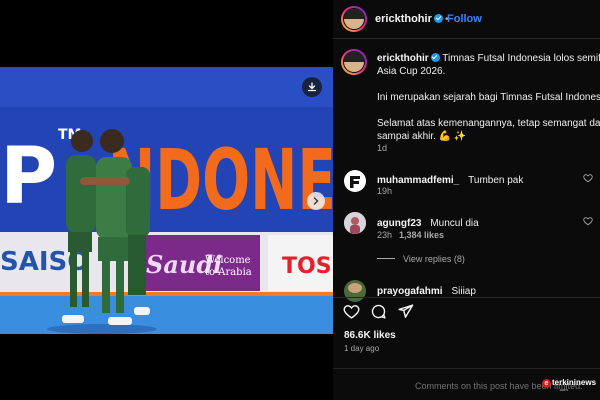 This screenshot has width=600, height=400. I want to click on brand-logo-icon, so click(355, 182).